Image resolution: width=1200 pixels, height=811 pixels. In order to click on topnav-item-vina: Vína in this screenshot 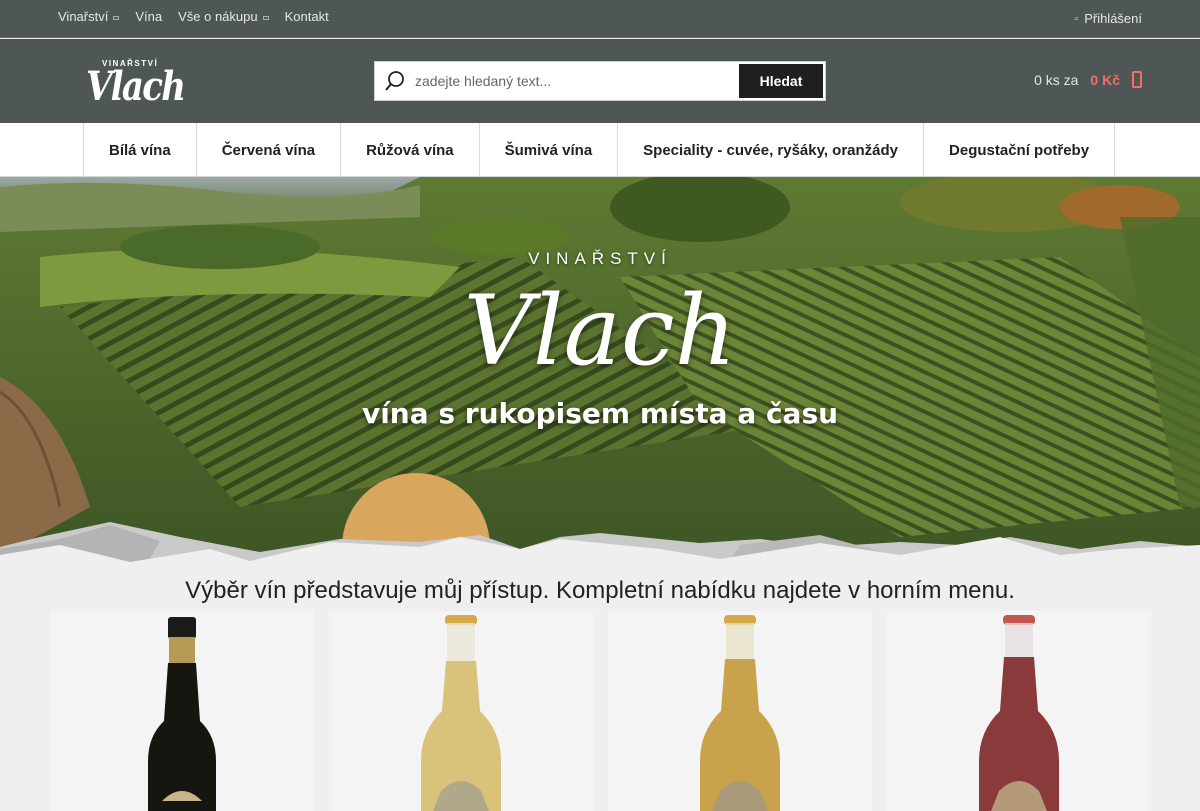, I will do `click(148, 16)`.